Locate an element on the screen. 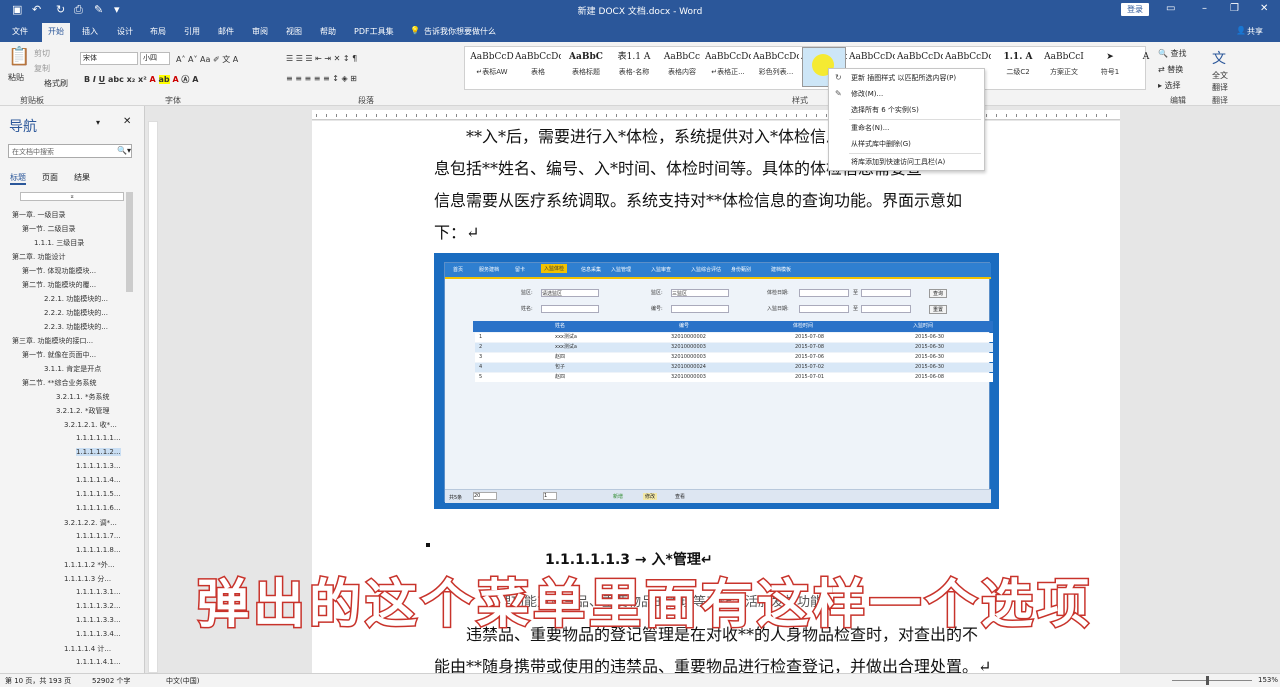  find-button: 🔍 查找 is located at coordinates (1172, 53).